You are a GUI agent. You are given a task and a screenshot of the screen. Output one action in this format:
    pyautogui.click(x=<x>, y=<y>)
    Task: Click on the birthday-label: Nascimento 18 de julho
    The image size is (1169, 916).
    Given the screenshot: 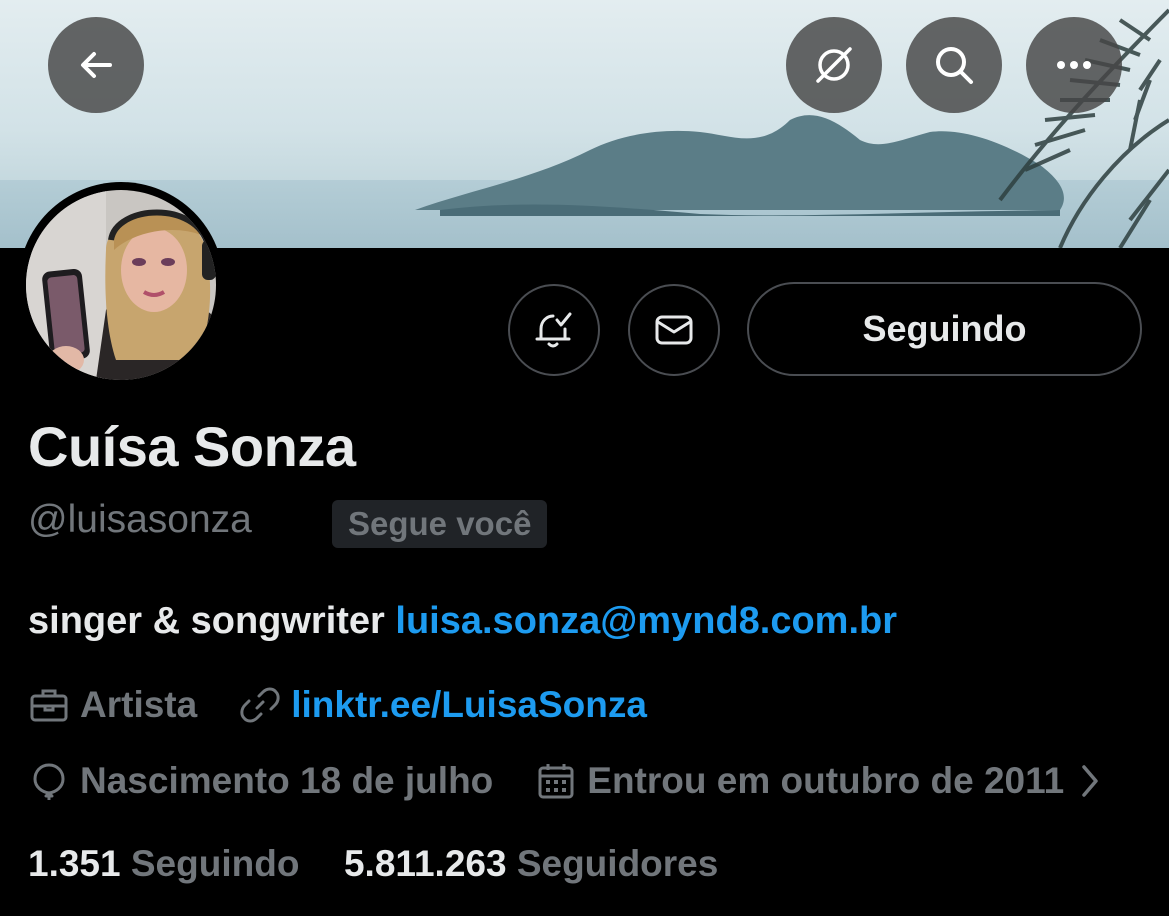 What is the action you would take?
    pyautogui.click(x=287, y=780)
    